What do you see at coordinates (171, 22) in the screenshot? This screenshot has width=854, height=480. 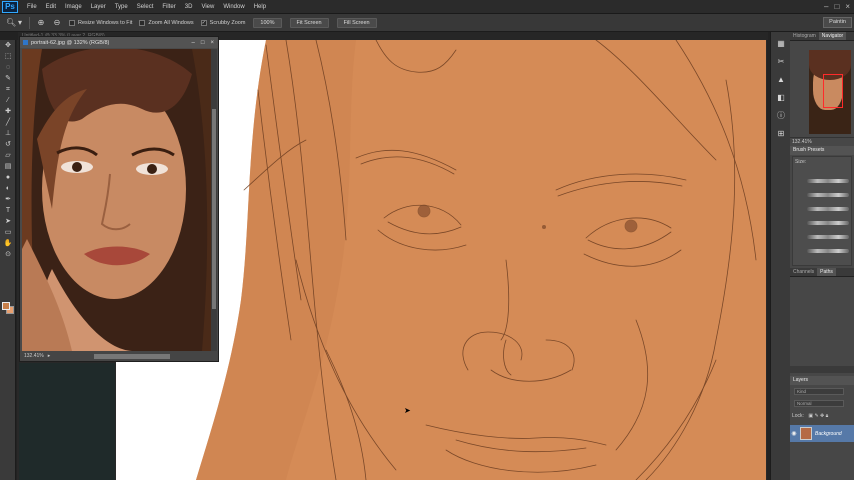 I see `zoom-all-windows-label: Zoom All Windows` at bounding box center [171, 22].